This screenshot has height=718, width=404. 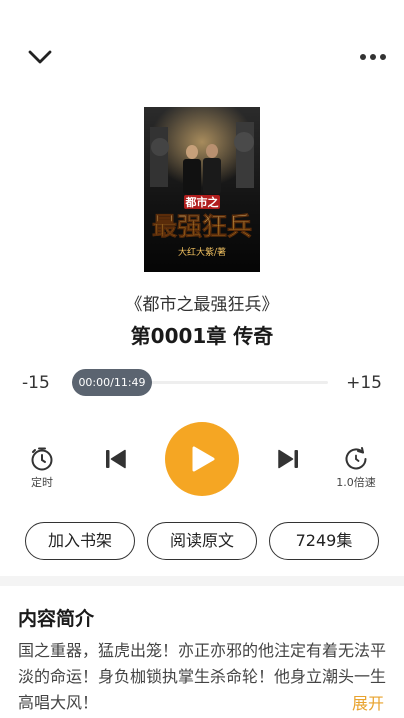 I want to click on action-buttons: 加入书架 阅读原文 7249集, so click(x=202, y=542).